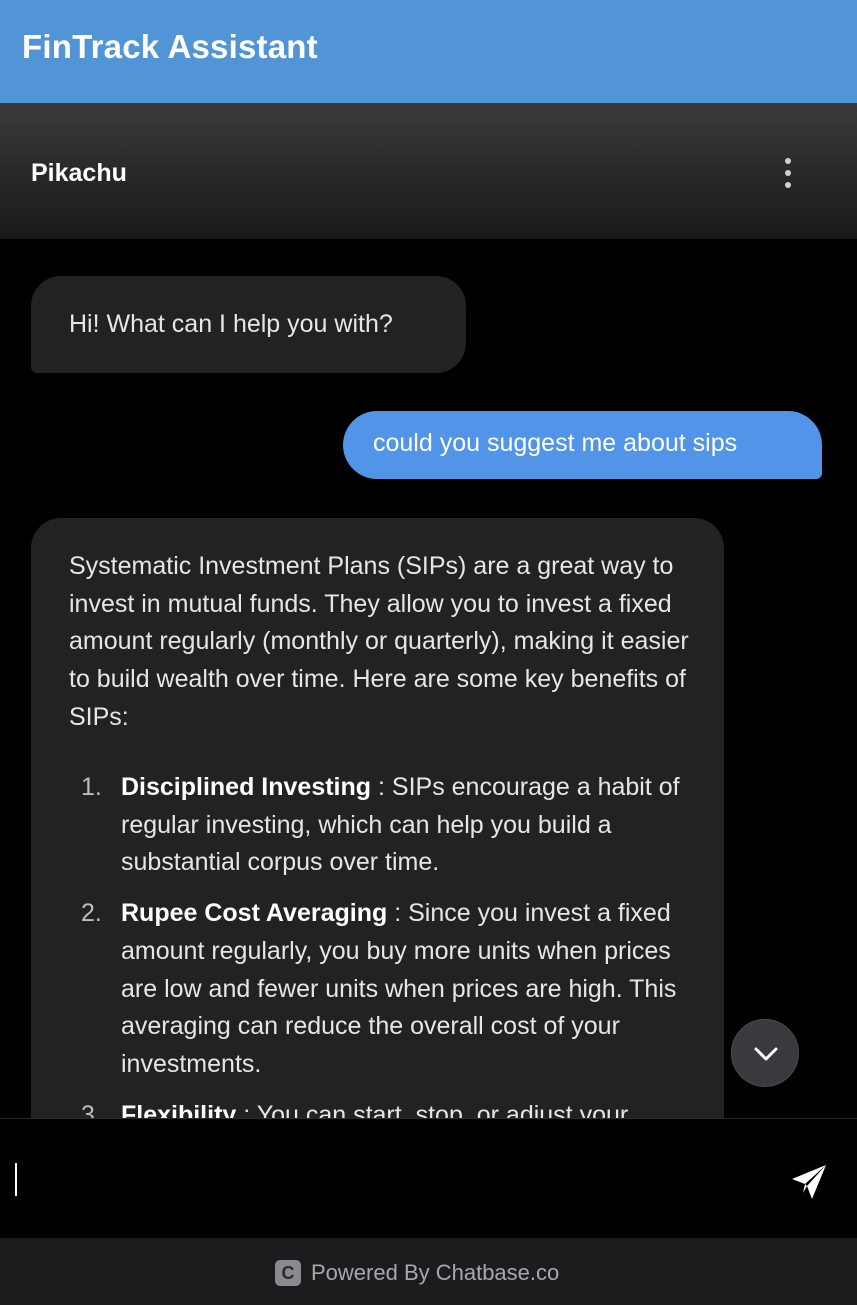 This screenshot has height=1305, width=857. I want to click on composer, so click(428, 1178).